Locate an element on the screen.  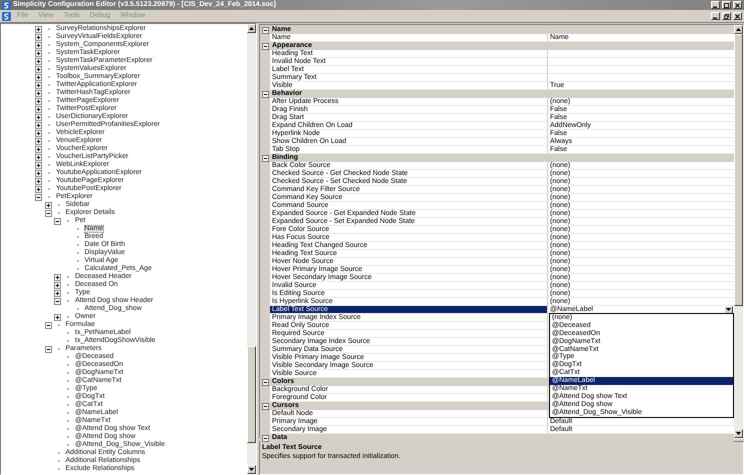
maximize-button is located at coordinates (726, 5).